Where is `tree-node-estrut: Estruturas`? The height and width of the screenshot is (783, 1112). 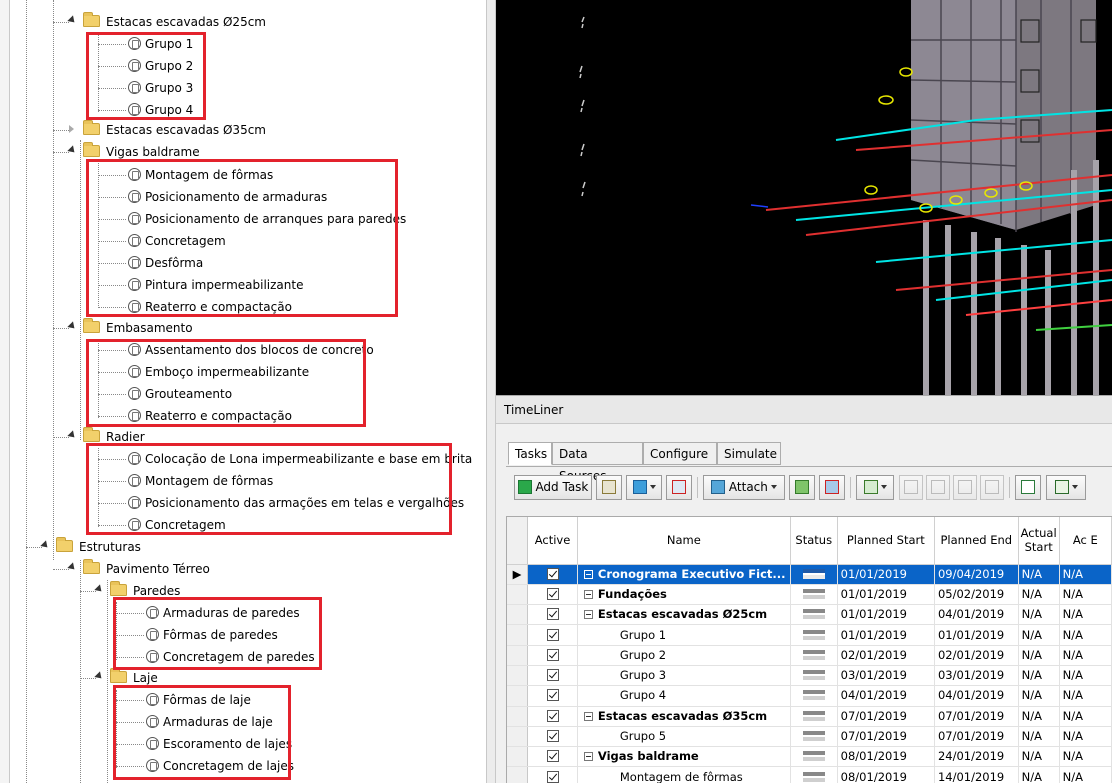 tree-node-estrut: Estruturas is located at coordinates (99, 547).